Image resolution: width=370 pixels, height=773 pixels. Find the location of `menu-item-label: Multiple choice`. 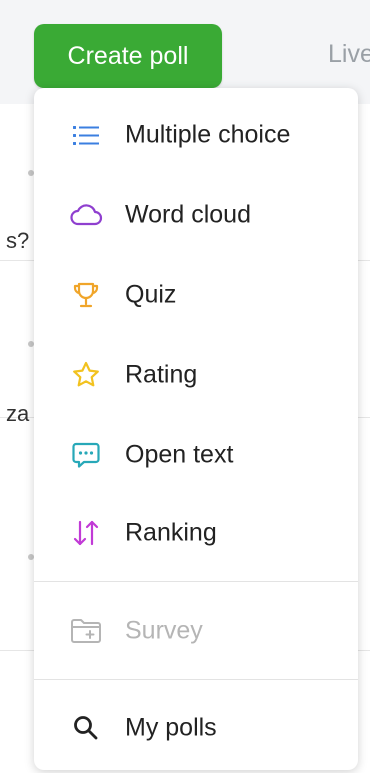

menu-item-label: Multiple choice is located at coordinates (208, 134).